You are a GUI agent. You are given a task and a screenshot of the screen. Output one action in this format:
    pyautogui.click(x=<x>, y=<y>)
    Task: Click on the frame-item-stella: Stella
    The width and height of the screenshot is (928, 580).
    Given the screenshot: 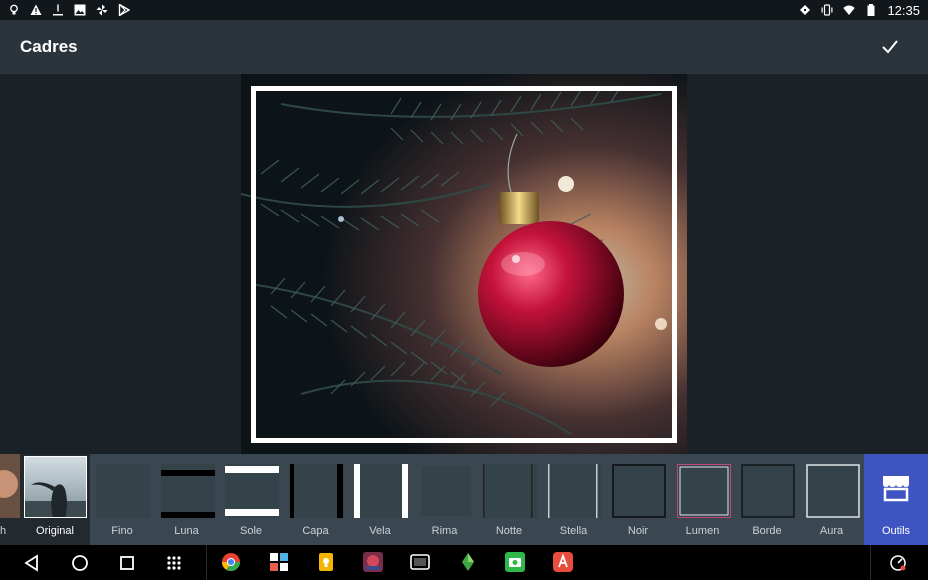 What is the action you would take?
    pyautogui.click(x=574, y=499)
    